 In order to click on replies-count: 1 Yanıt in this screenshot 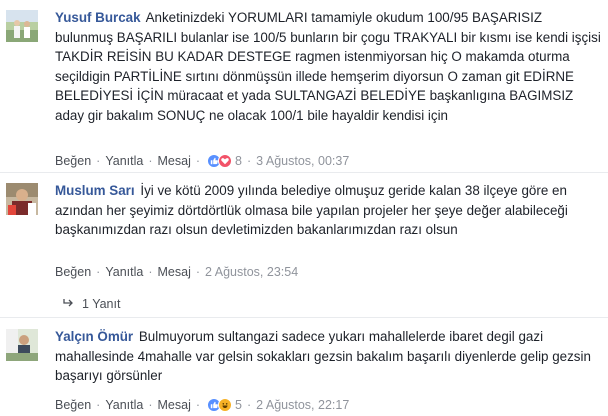, I will do `click(101, 304)`.